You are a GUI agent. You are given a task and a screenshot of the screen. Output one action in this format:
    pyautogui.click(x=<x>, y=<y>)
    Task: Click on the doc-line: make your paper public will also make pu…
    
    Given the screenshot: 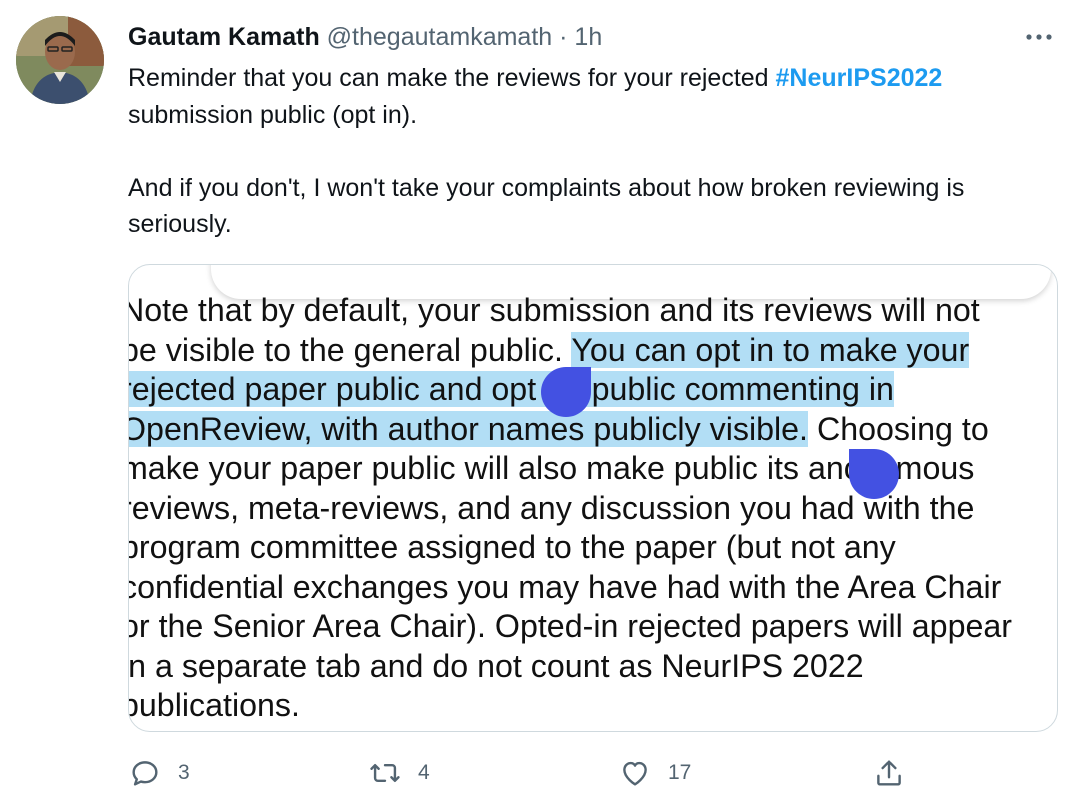 What is the action you would take?
    pyautogui.click(x=551, y=468)
    